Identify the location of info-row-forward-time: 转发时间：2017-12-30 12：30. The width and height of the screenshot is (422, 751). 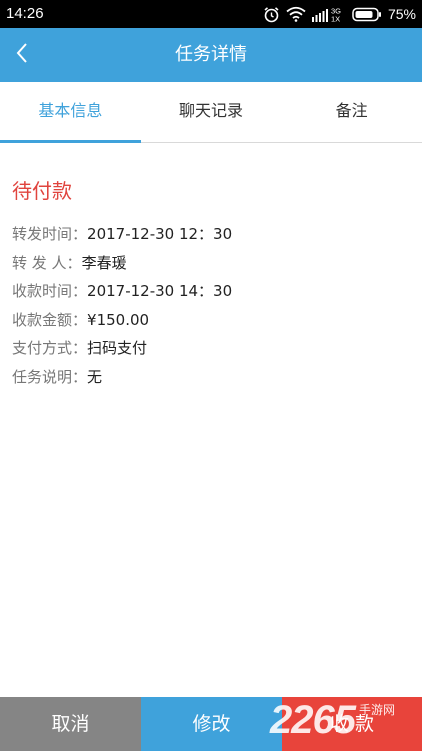
(212, 234).